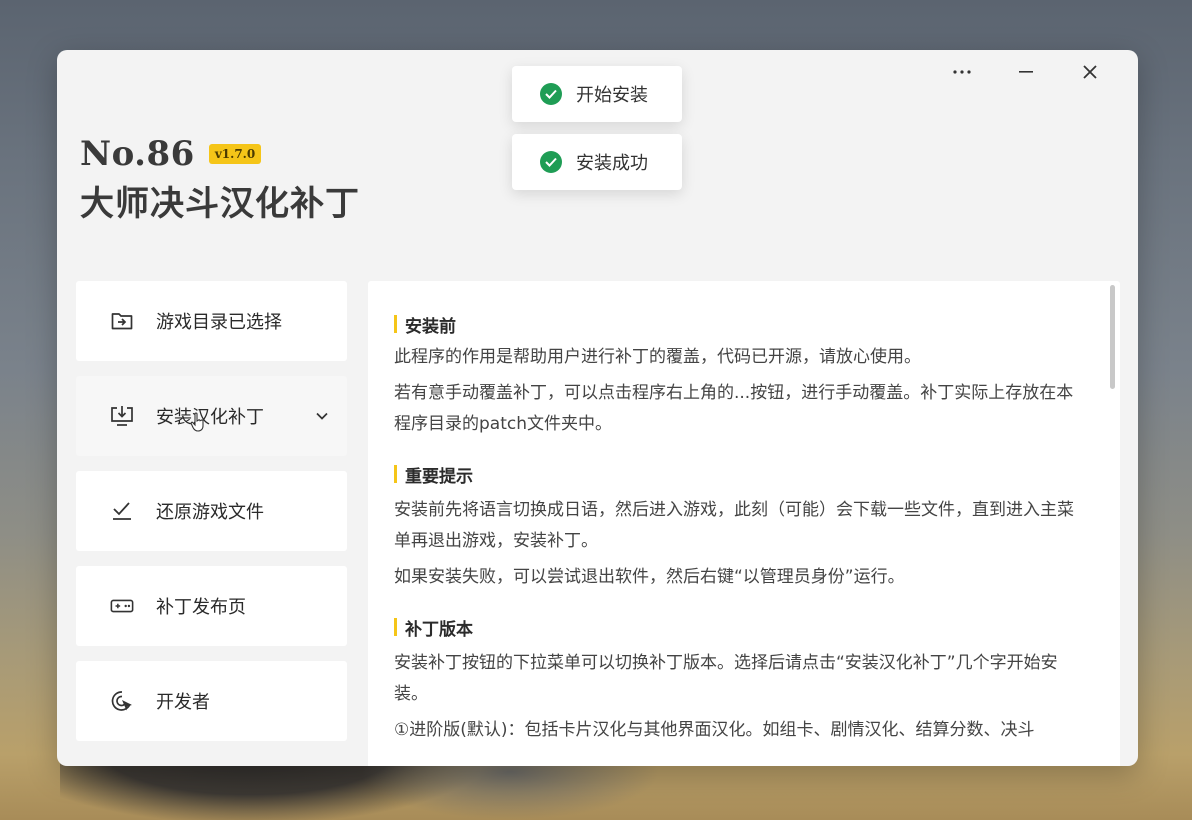  What do you see at coordinates (122, 701) in the screenshot?
I see `cursor-click-icon` at bounding box center [122, 701].